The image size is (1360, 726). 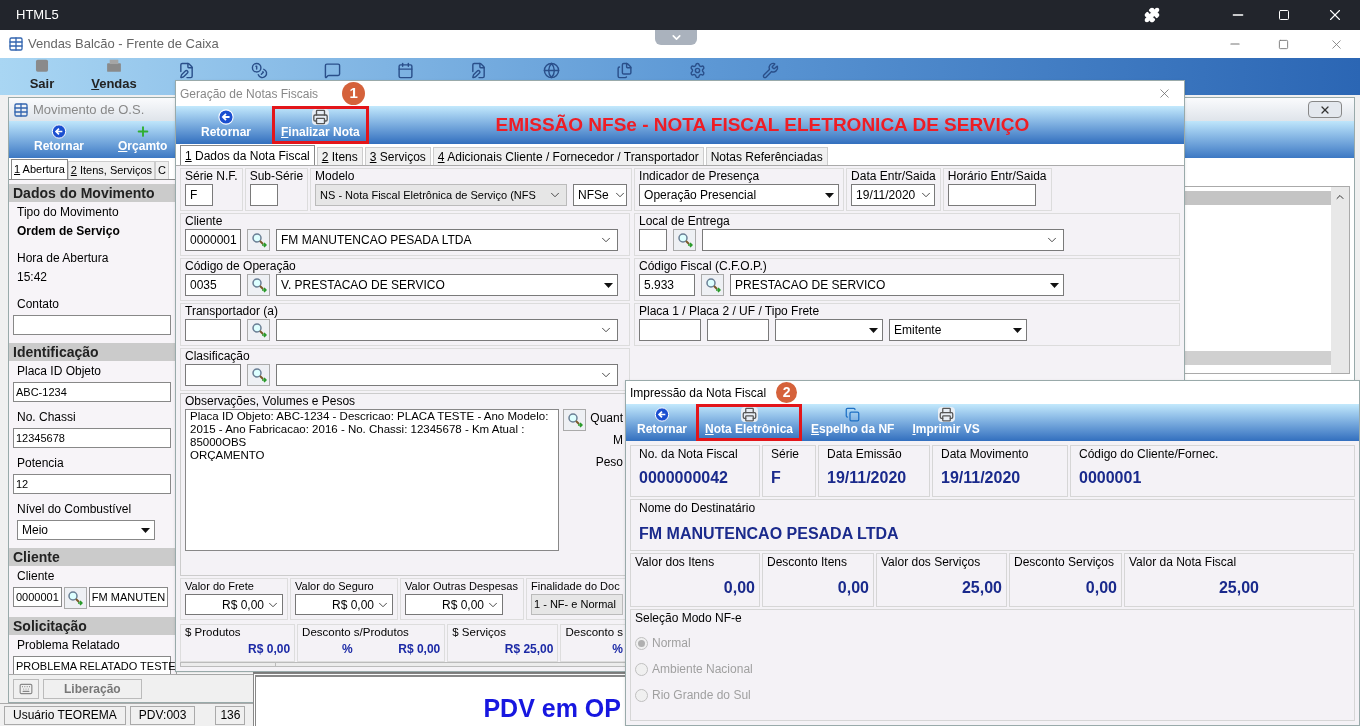 I want to click on tab: Notas Referênciadas, so click(x=766, y=156).